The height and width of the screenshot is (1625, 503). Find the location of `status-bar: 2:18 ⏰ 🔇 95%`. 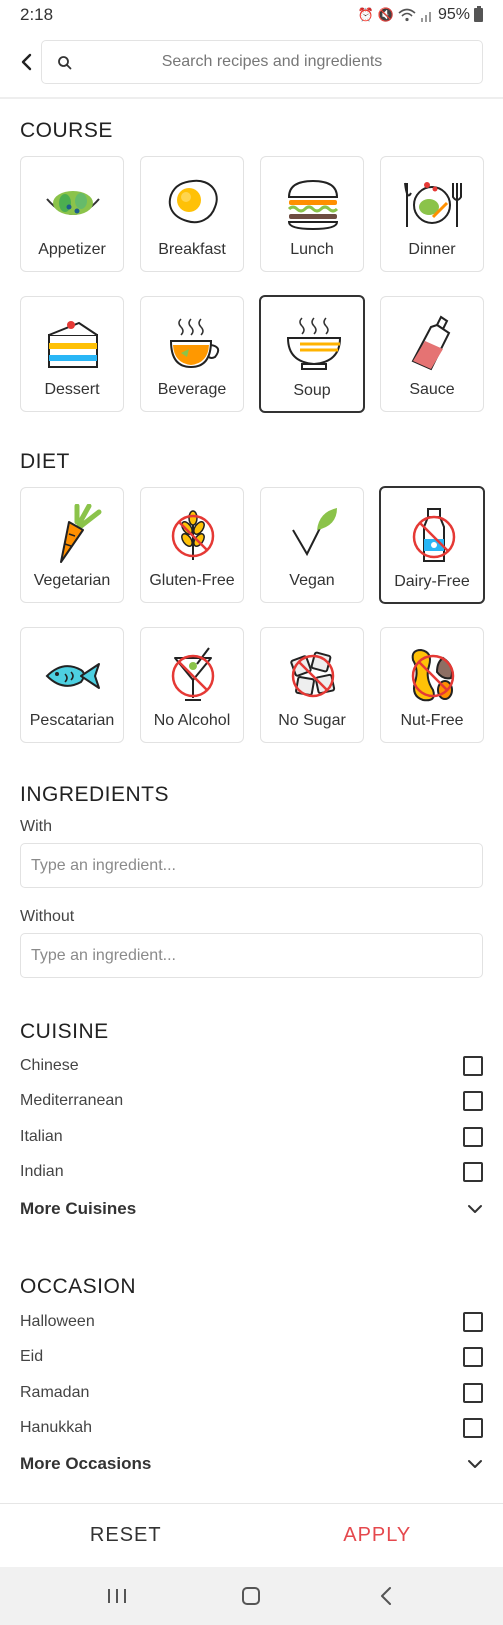

status-bar: 2:18 ⏰ 🔇 95% is located at coordinates (251, 15).